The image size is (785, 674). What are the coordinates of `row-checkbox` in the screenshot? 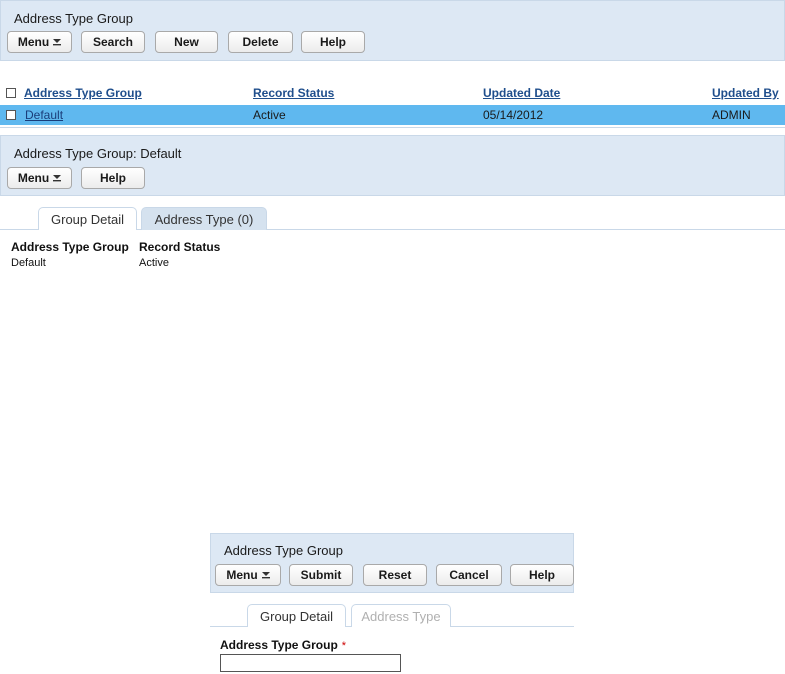 It's located at (11, 115).